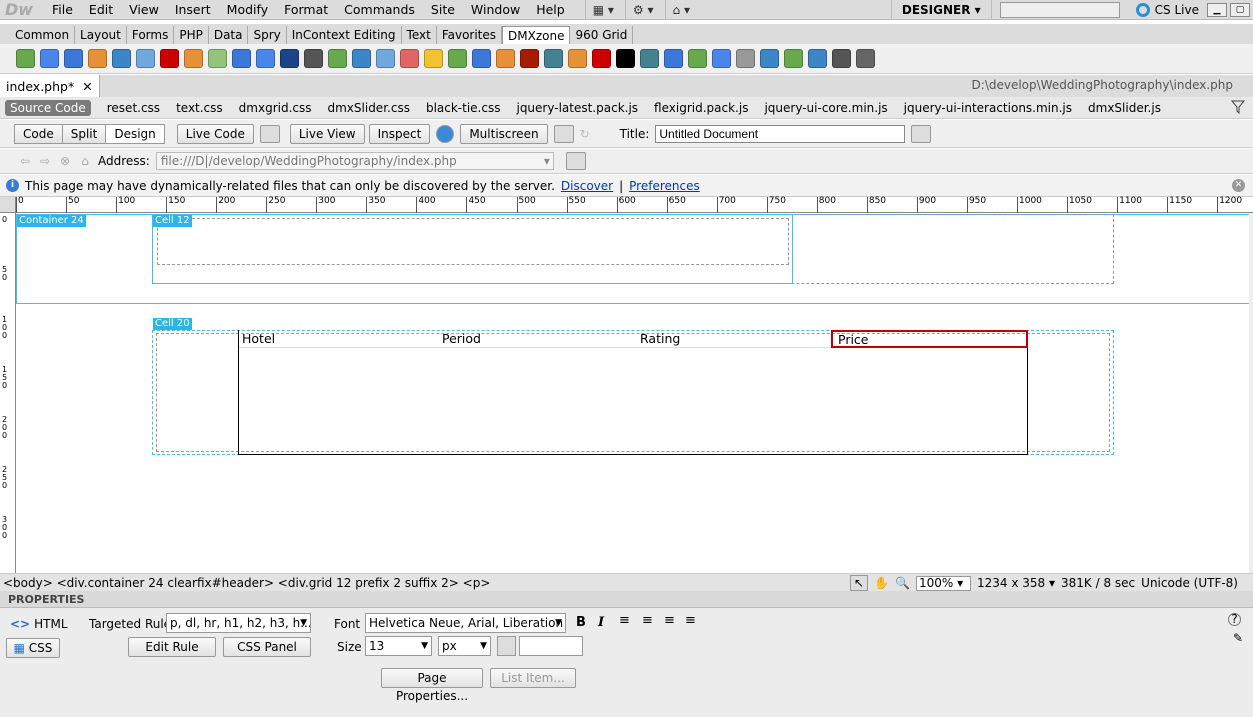  What do you see at coordinates (538, 339) in the screenshot?
I see `column-header-period: Period` at bounding box center [538, 339].